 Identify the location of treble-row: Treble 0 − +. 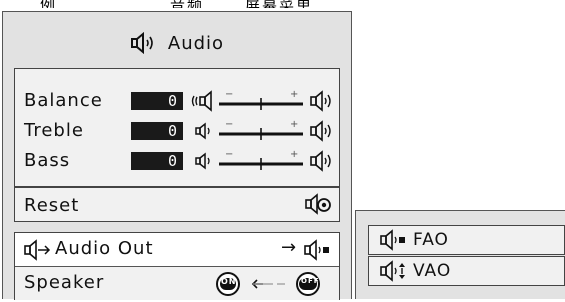
(177, 130).